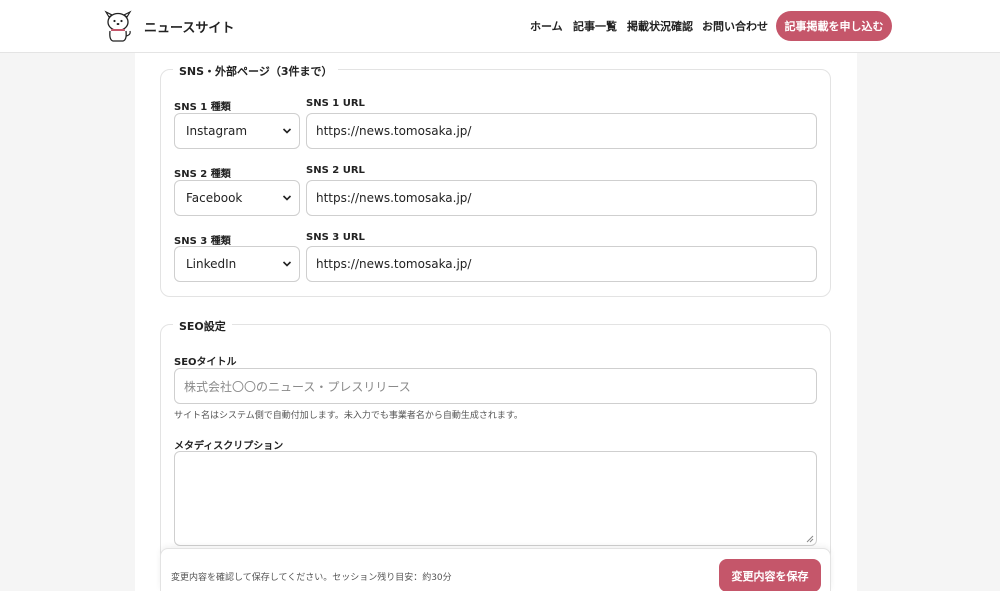  I want to click on sns2-url-label: SNS 2 URL, so click(335, 170).